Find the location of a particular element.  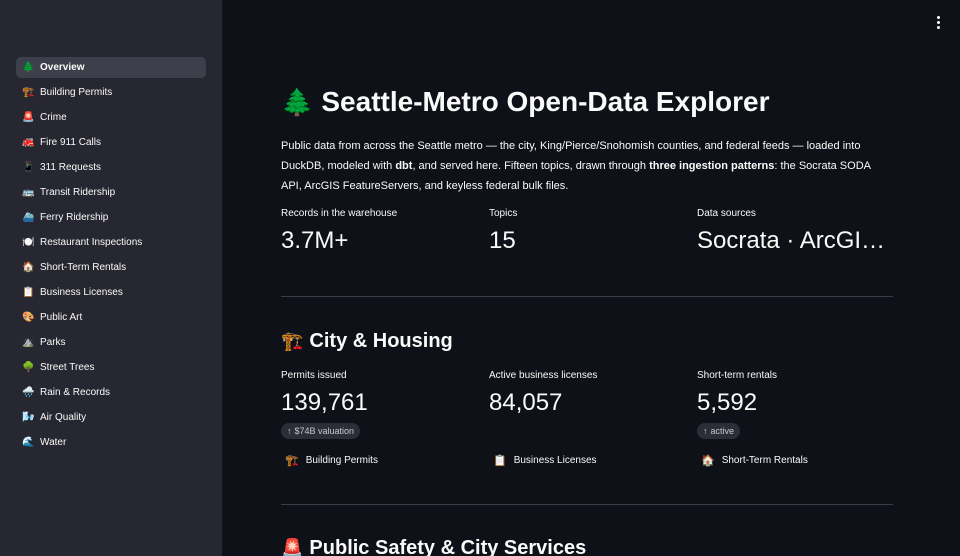

metric-delta-badge: ↑ active is located at coordinates (719, 431).